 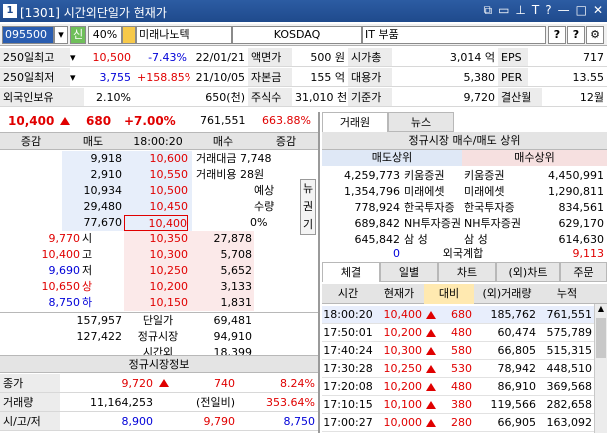 What do you see at coordinates (286, 120) in the screenshot?
I see `volume-pct: 663.88%` at bounding box center [286, 120].